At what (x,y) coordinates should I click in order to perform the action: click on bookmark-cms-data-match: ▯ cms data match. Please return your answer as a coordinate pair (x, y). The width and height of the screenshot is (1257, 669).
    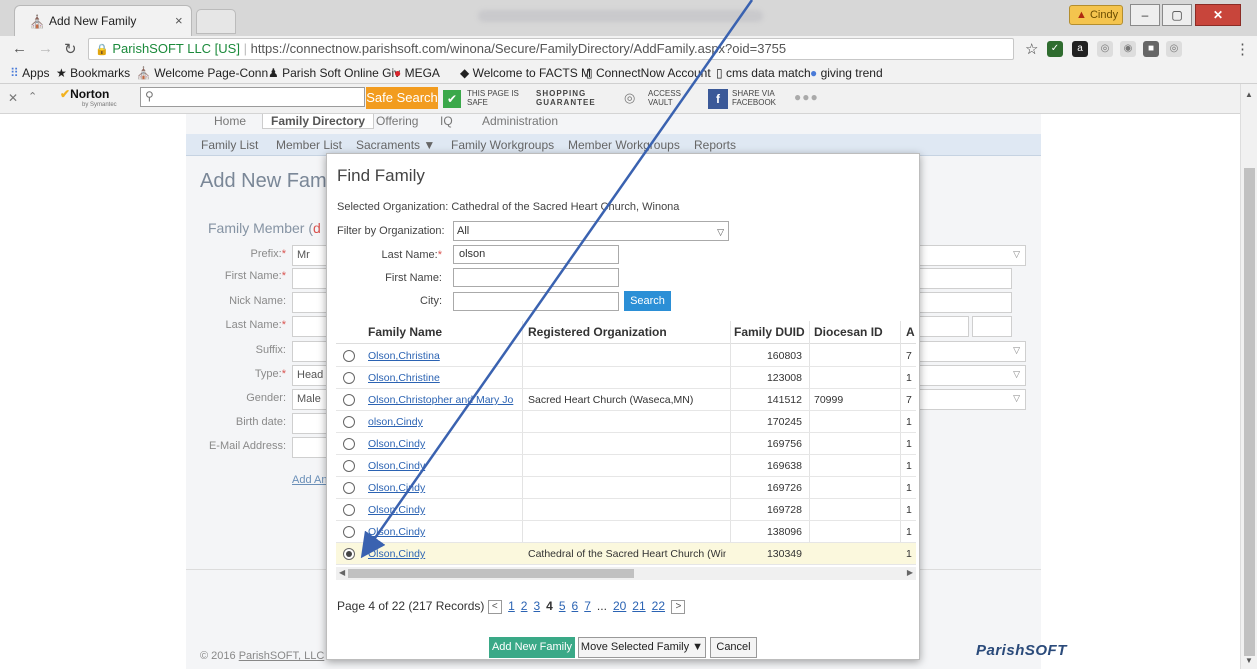
    Looking at the image, I should click on (763, 73).